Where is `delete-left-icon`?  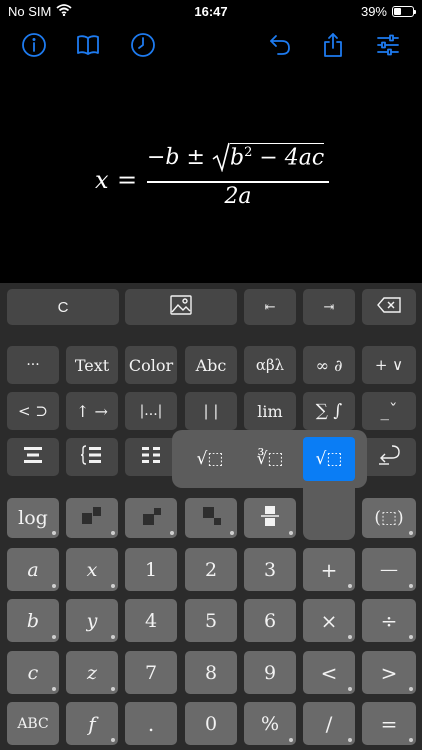
delete-left-icon is located at coordinates (389, 307).